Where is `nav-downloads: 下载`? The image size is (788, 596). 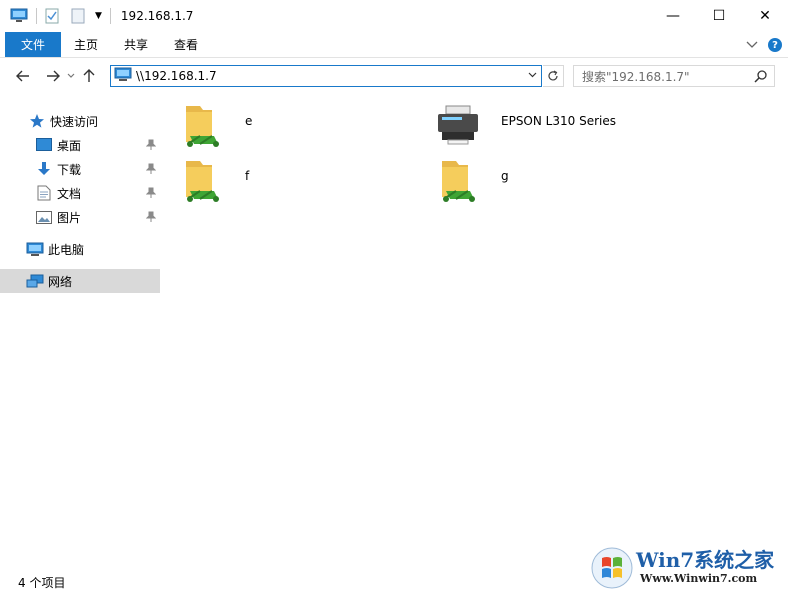 nav-downloads: 下载 is located at coordinates (80, 169).